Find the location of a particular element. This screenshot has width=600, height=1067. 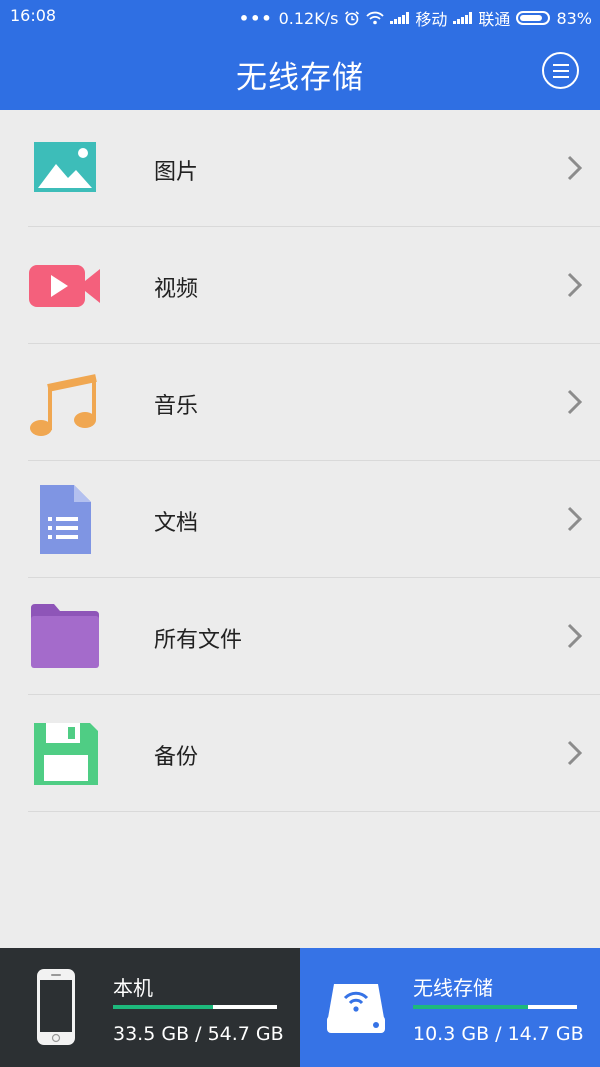

carrier-2: 联通 is located at coordinates (494, 19).